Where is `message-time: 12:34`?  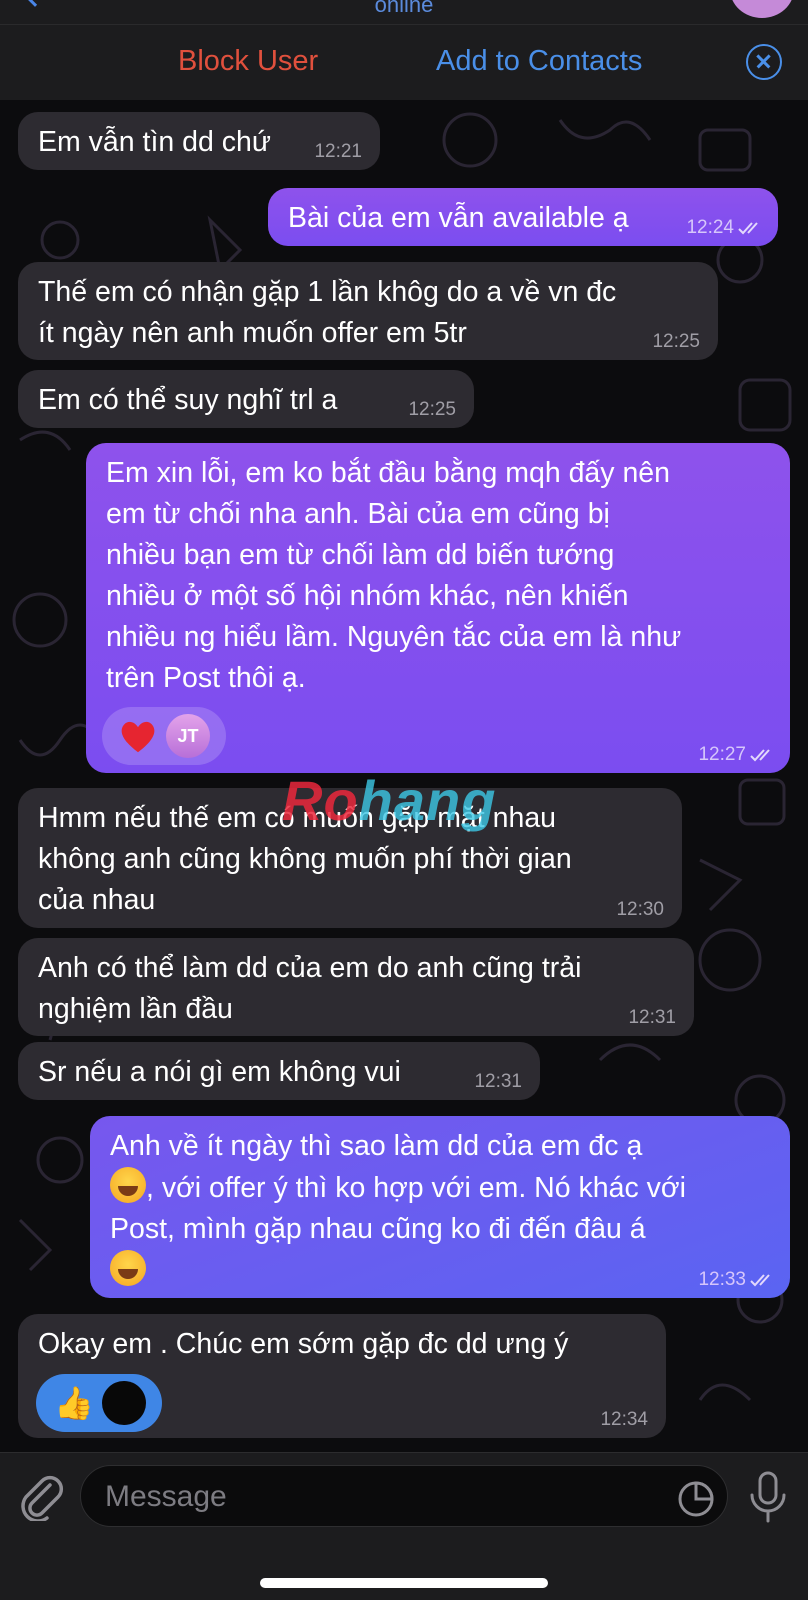
message-time: 12:34 is located at coordinates (624, 1419).